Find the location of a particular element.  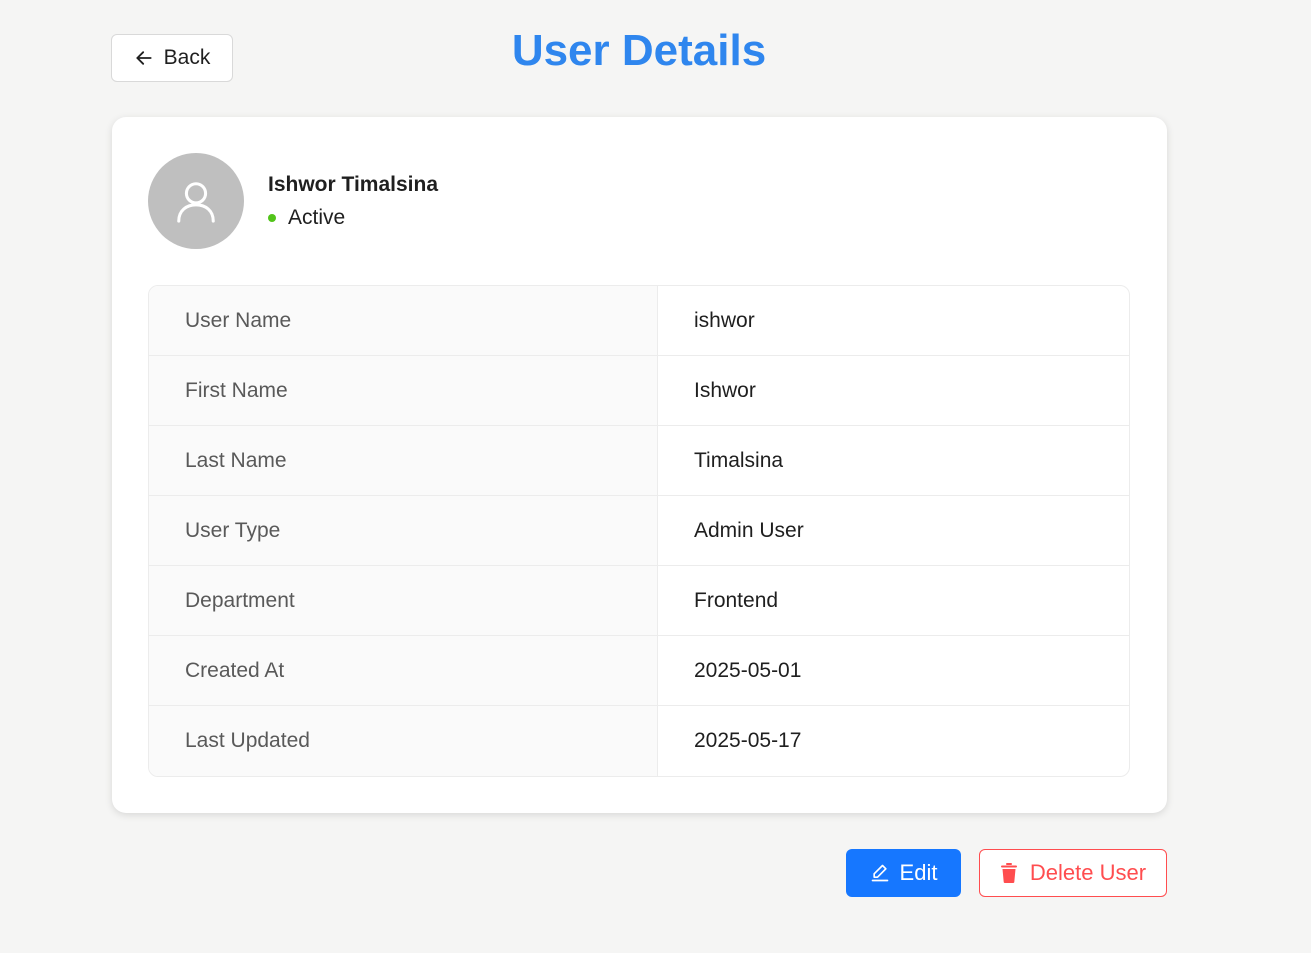

delete-user-button: Delete User is located at coordinates (1073, 873).